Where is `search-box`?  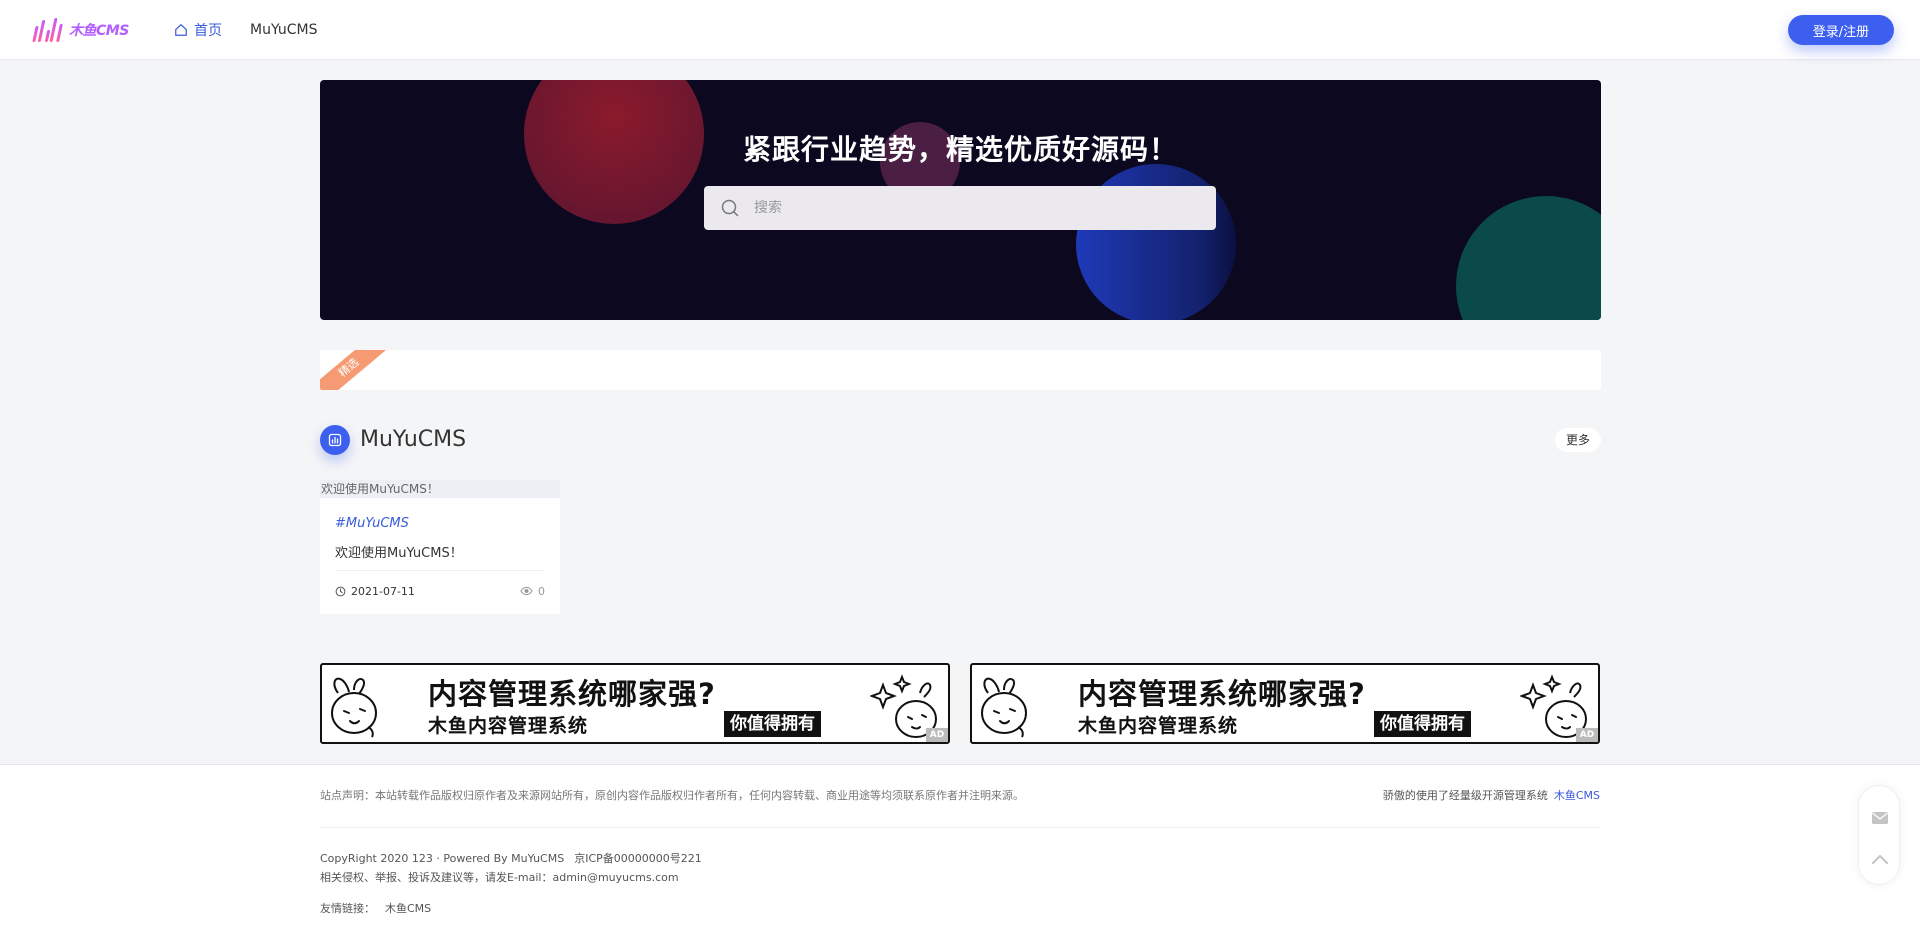 search-box is located at coordinates (960, 208).